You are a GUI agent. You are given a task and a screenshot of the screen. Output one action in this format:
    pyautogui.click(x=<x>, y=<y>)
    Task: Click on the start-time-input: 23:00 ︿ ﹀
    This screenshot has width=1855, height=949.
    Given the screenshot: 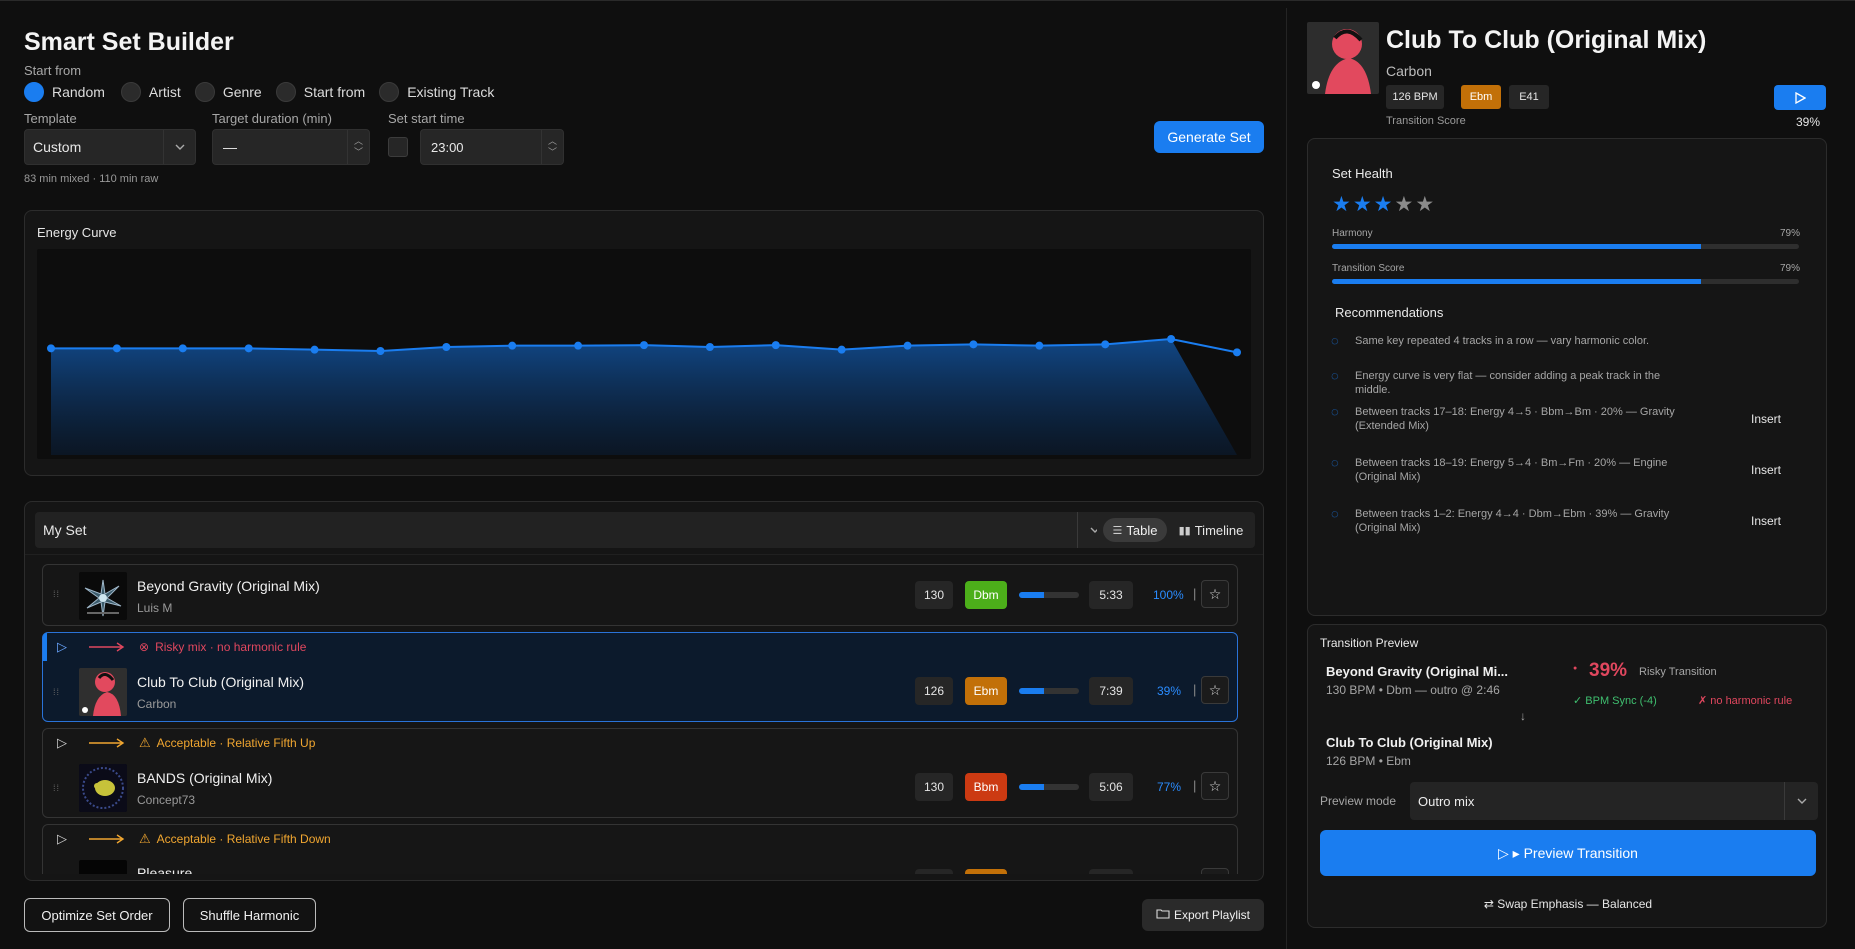 What is the action you would take?
    pyautogui.click(x=492, y=147)
    